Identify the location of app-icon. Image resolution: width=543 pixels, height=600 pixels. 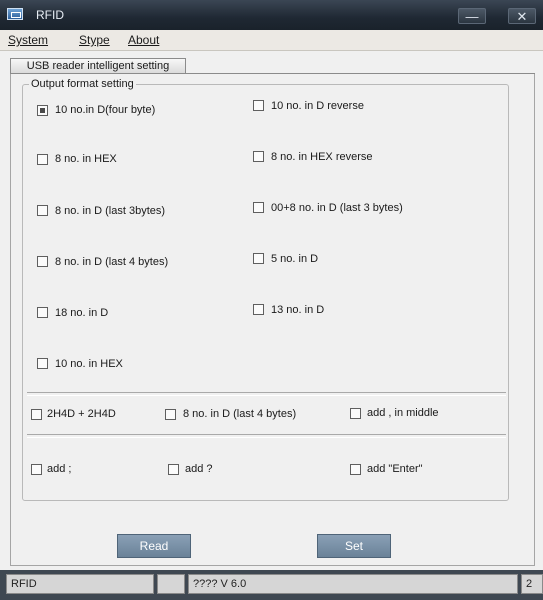
(15, 14).